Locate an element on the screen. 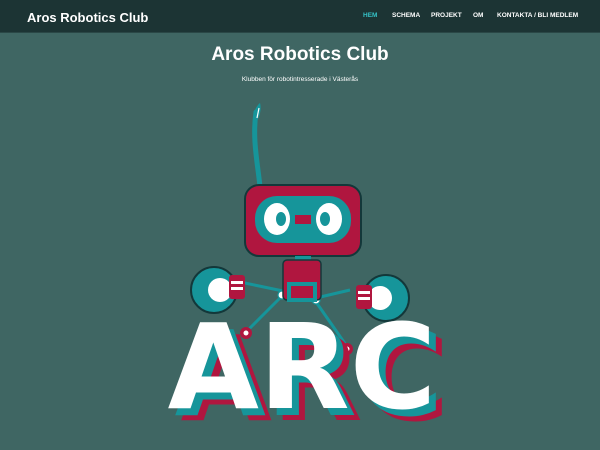  robot-antenna is located at coordinates (257, 146).